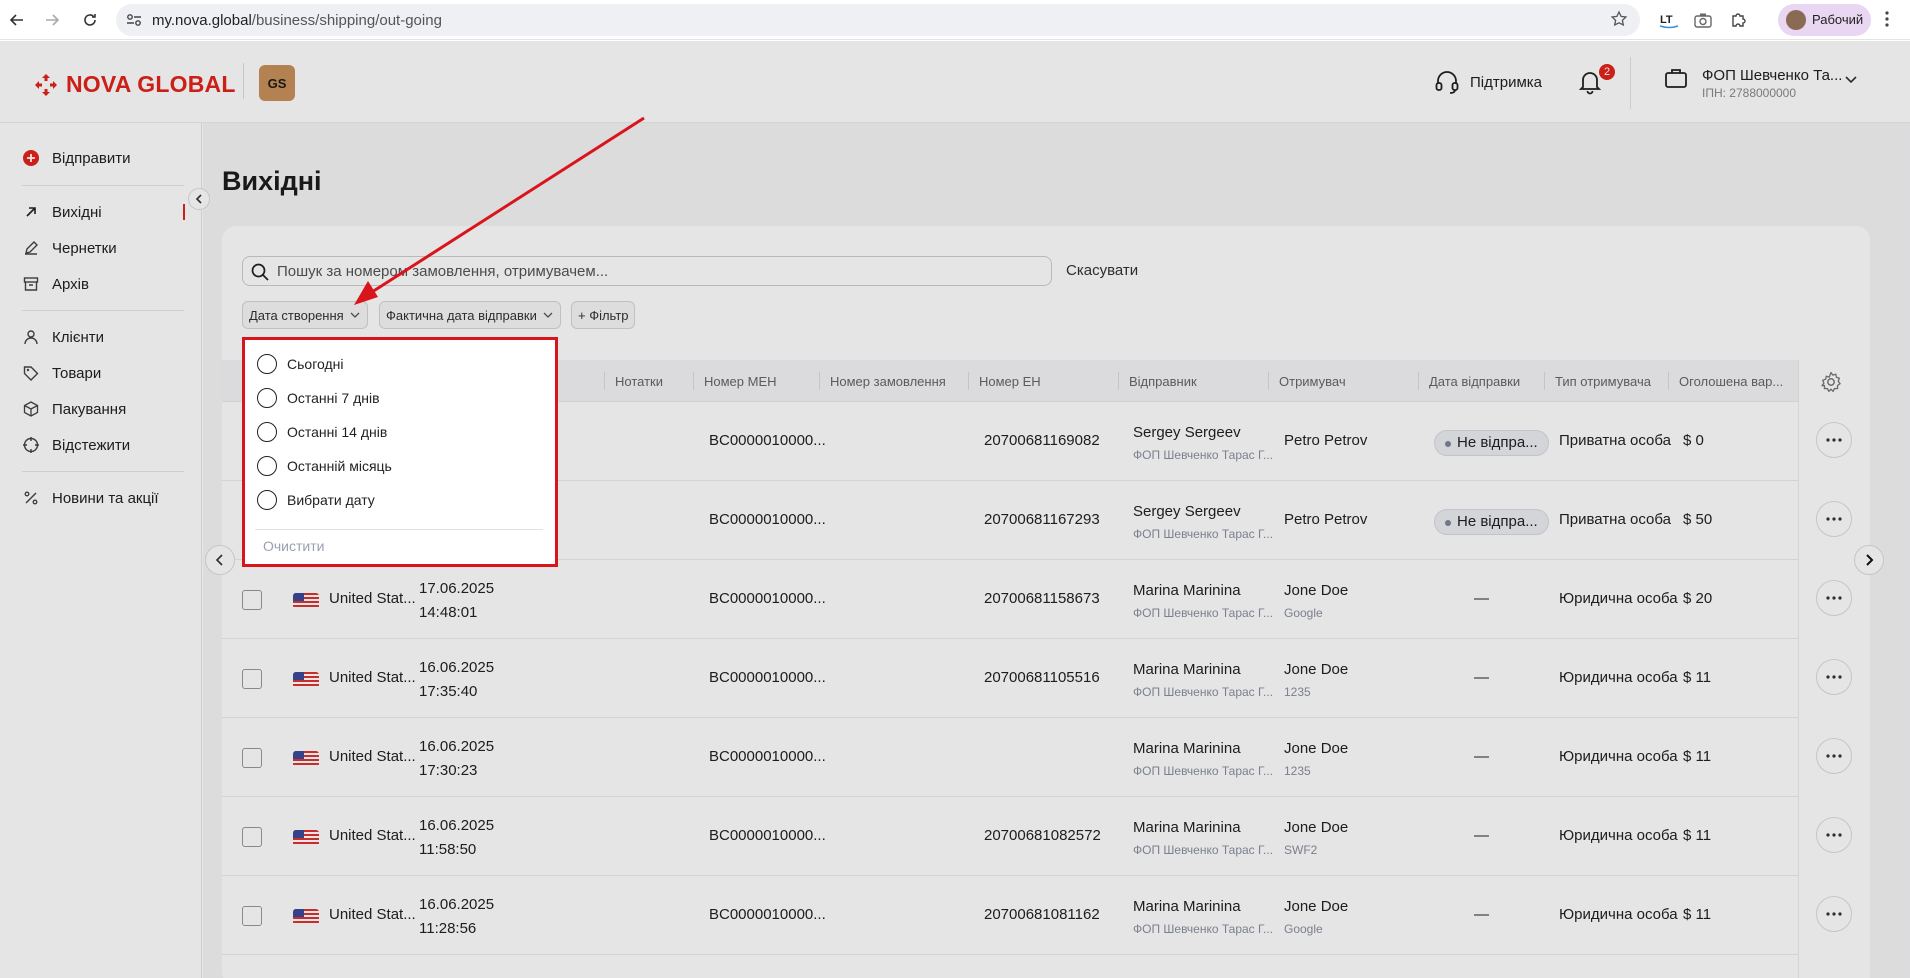 The image size is (1910, 978). What do you see at coordinates (1869, 560) in the screenshot?
I see `scroll-right-button` at bounding box center [1869, 560].